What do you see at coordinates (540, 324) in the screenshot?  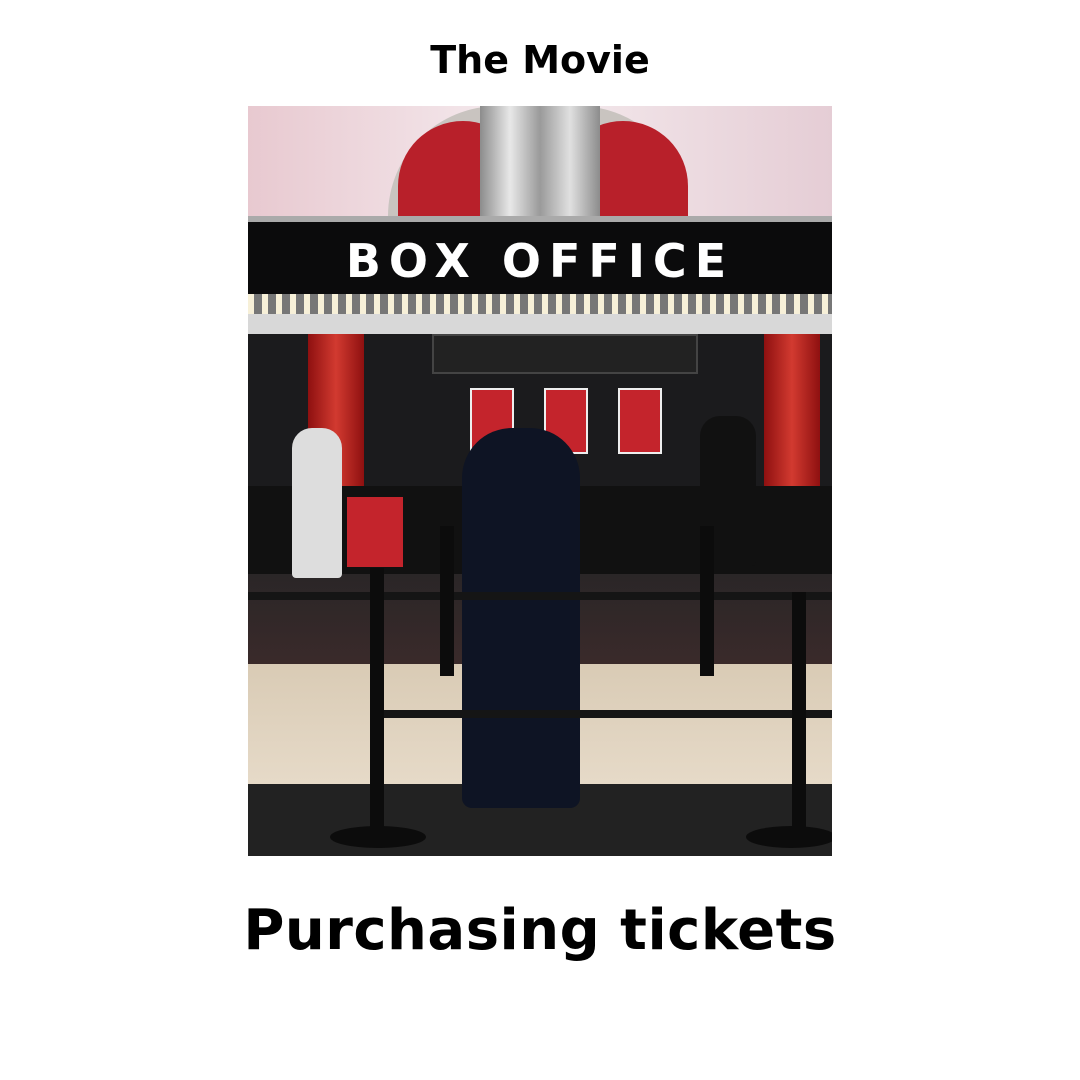 I see `soffit` at bounding box center [540, 324].